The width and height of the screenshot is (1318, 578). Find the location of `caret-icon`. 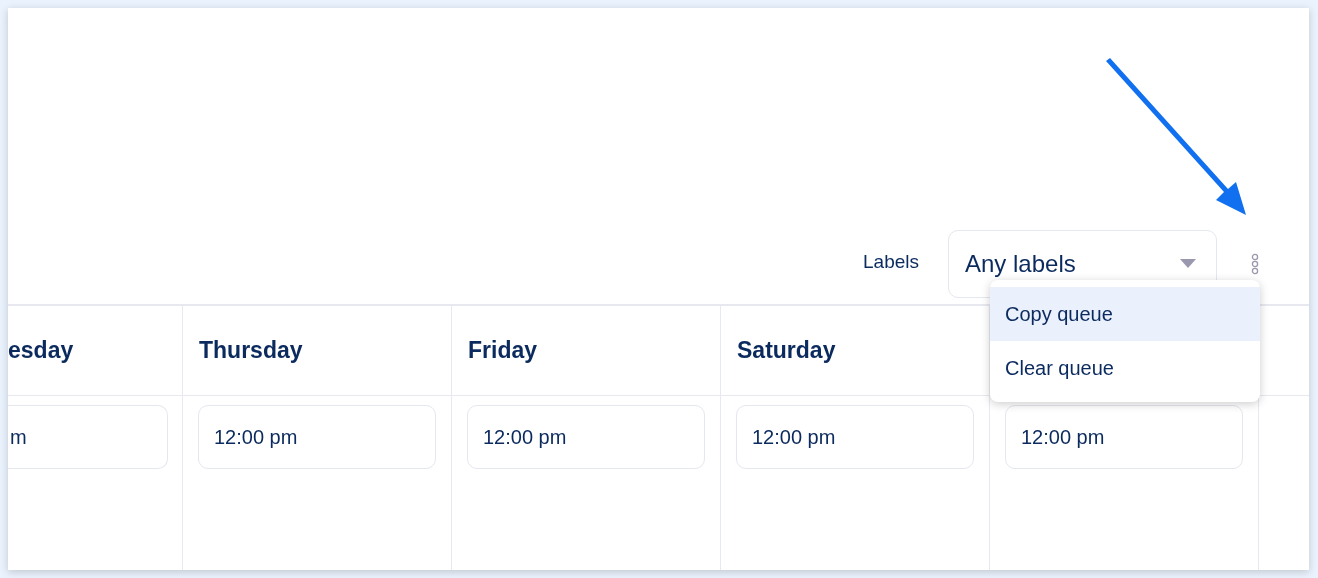

caret-icon is located at coordinates (1188, 264).